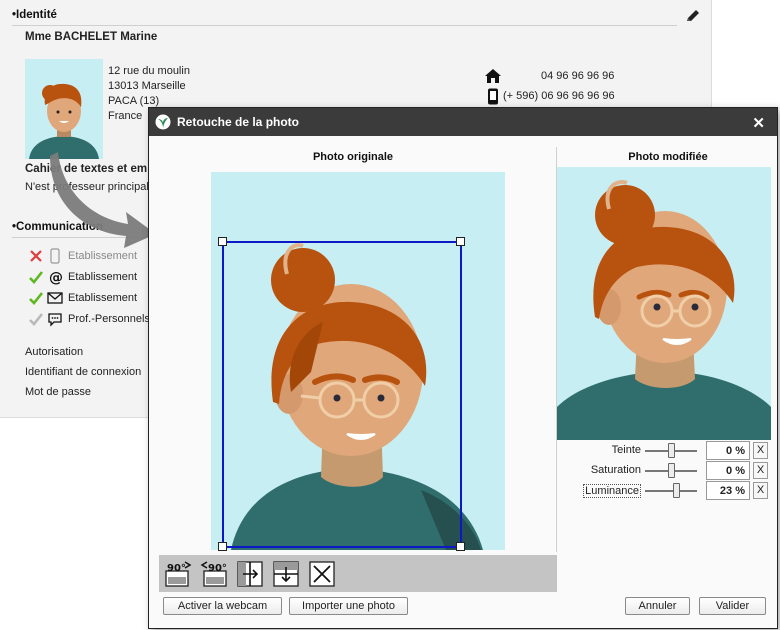 The height and width of the screenshot is (630, 780). What do you see at coordinates (760, 490) in the screenshot?
I see `luminance-reset-button: X` at bounding box center [760, 490].